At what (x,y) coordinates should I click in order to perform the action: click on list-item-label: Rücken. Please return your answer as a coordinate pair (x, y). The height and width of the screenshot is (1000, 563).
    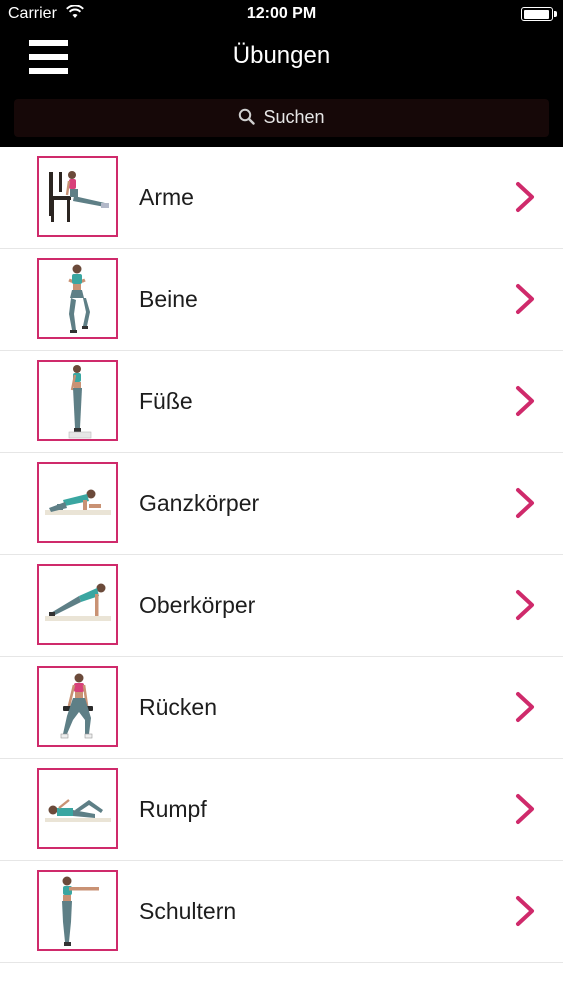
    Looking at the image, I should click on (178, 707).